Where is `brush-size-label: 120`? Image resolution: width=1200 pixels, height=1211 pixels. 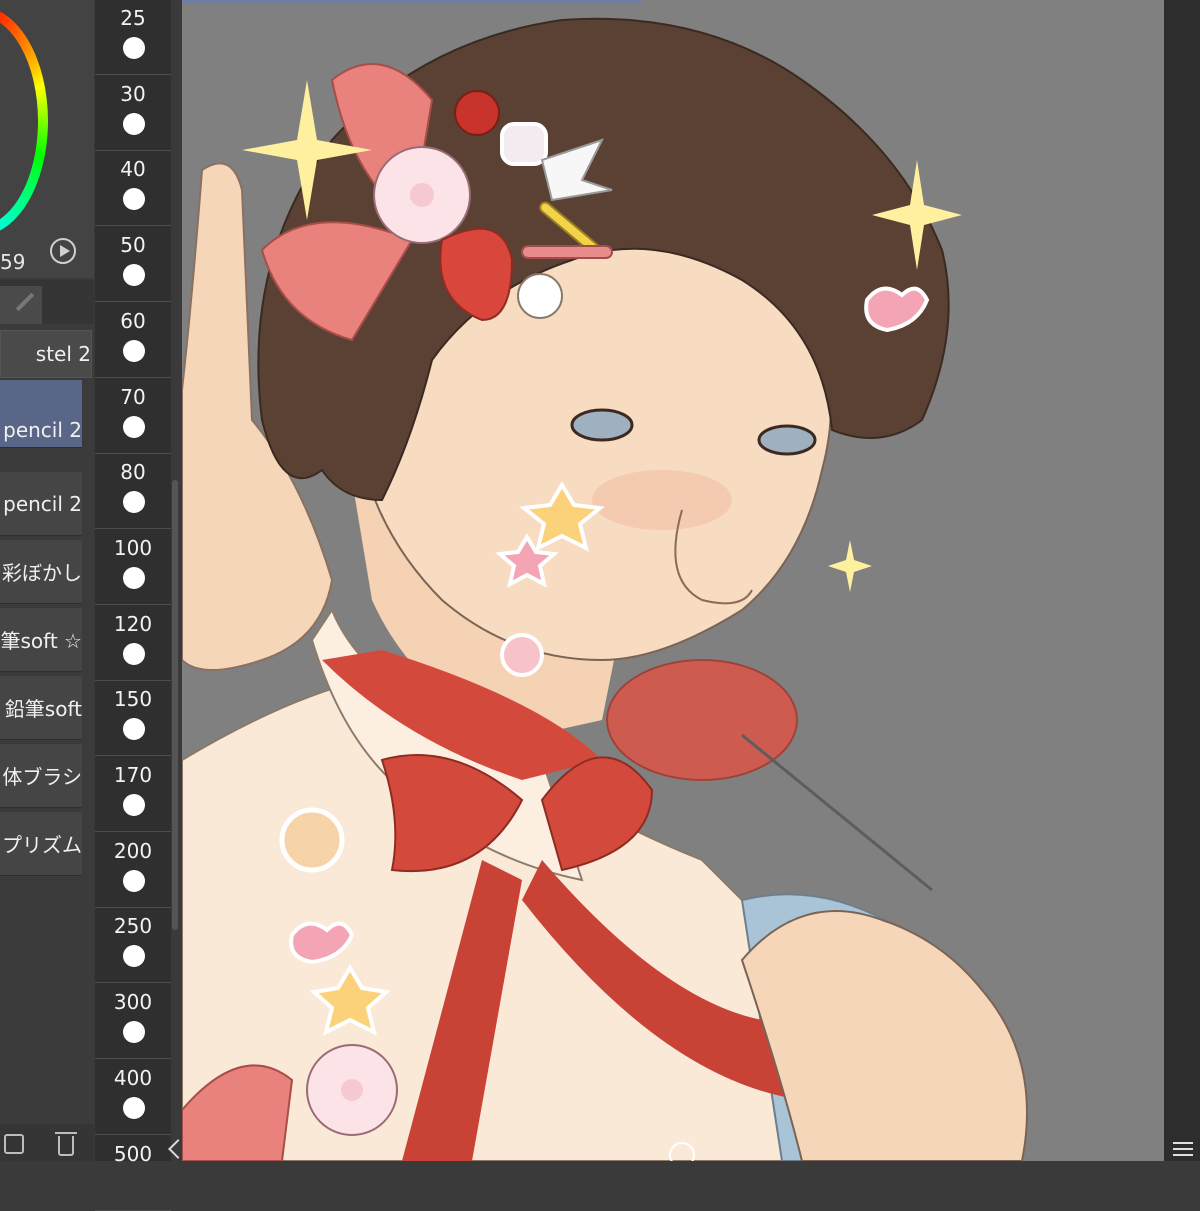
brush-size-label: 120 is located at coordinates (133, 623).